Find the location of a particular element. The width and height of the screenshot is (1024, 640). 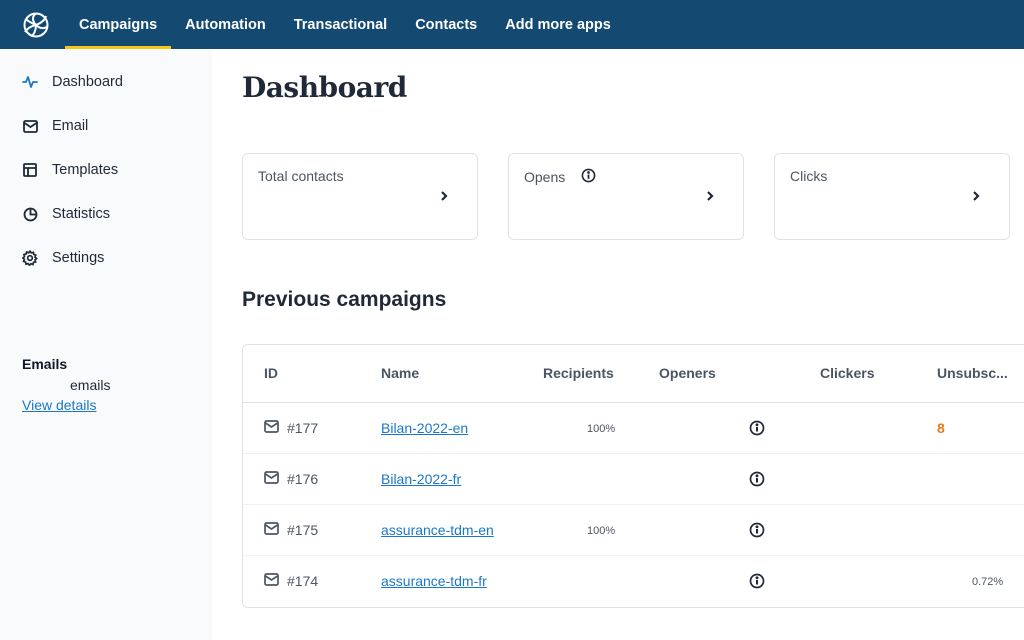

campaign-name-link: Bilan-2022-en is located at coordinates (424, 428).